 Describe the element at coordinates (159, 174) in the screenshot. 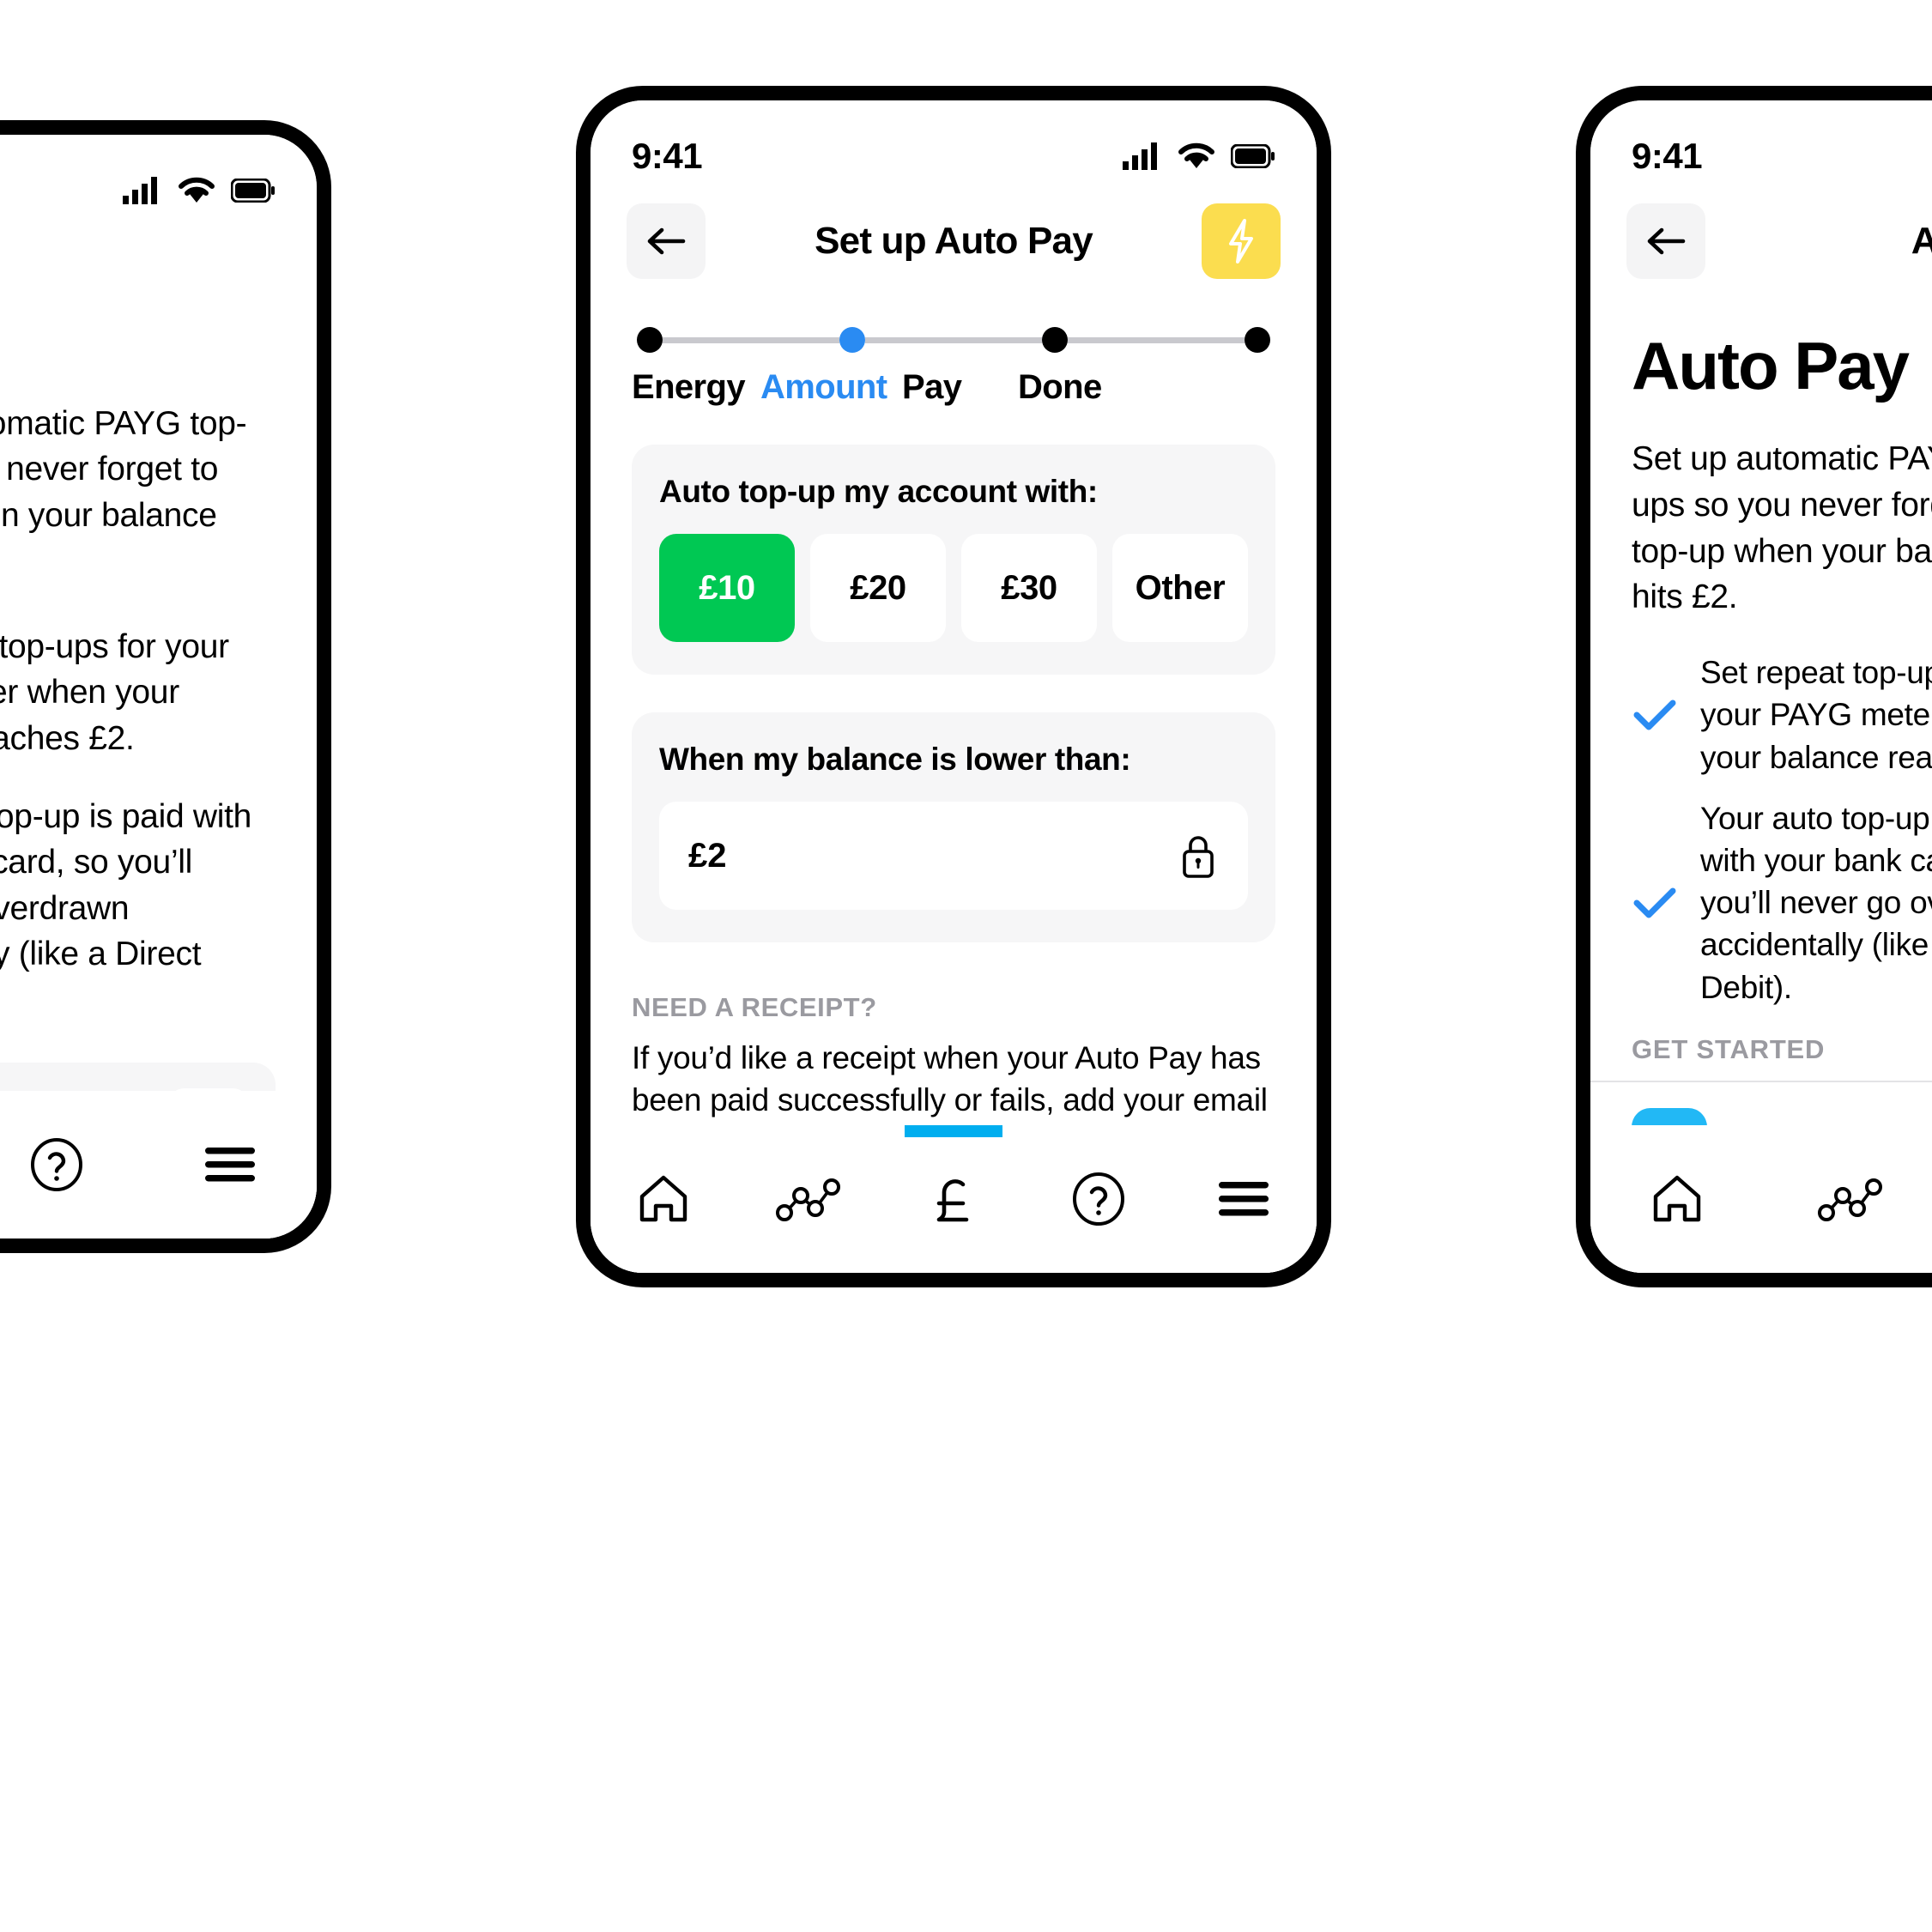

I see `left-status-bar` at that location.